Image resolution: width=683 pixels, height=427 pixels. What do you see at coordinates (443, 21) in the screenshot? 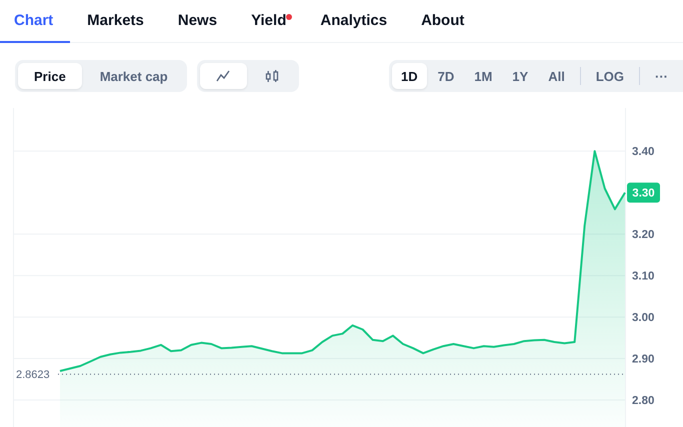
I see `tab: About` at bounding box center [443, 21].